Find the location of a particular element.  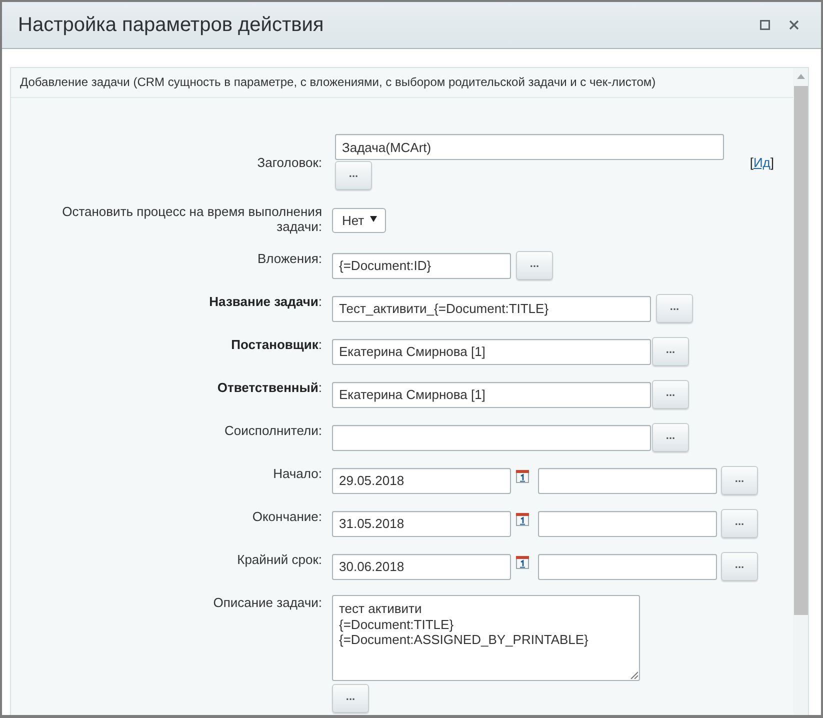

date-input: 31.05.2018 is located at coordinates (421, 523).